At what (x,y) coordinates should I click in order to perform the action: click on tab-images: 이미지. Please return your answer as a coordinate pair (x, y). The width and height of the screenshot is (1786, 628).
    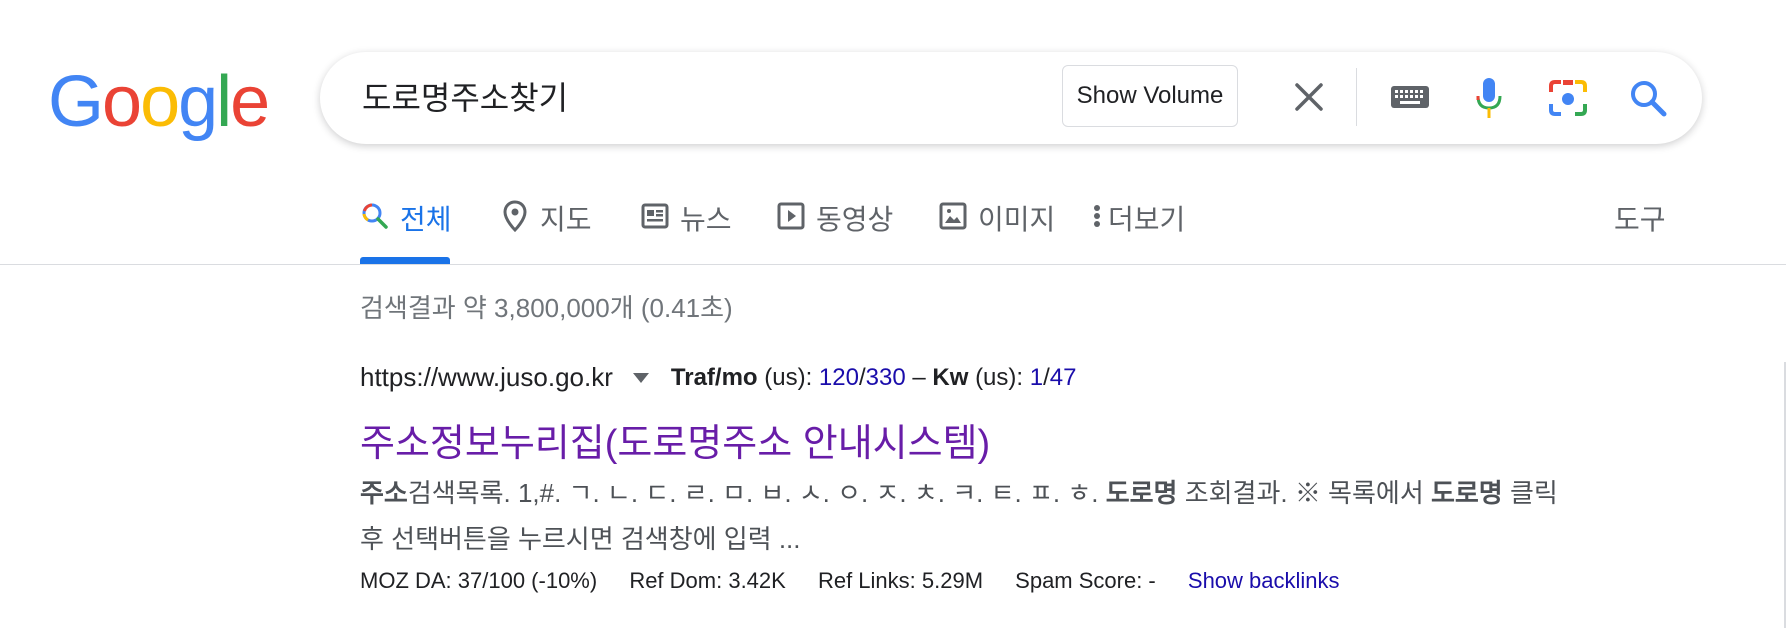
    Looking at the image, I should click on (996, 231).